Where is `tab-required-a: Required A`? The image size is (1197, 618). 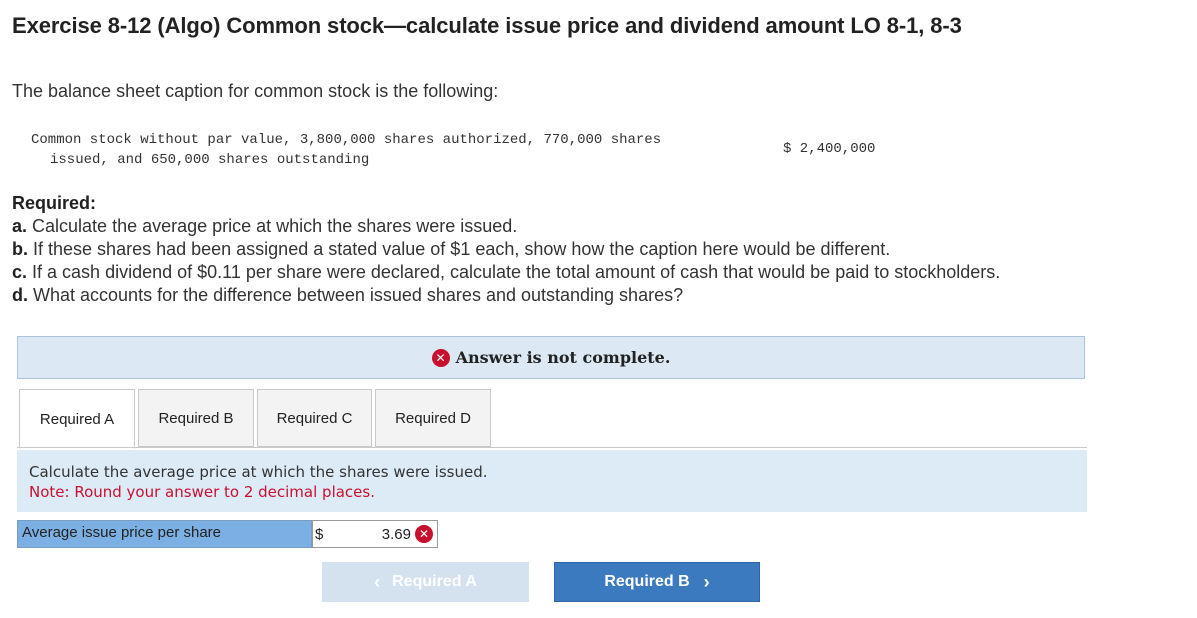 tab-required-a: Required A is located at coordinates (77, 419).